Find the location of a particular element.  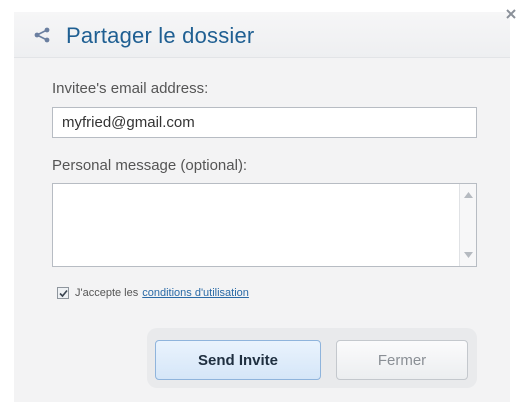

dialog-header: Partager le dossier is located at coordinates (262, 35).